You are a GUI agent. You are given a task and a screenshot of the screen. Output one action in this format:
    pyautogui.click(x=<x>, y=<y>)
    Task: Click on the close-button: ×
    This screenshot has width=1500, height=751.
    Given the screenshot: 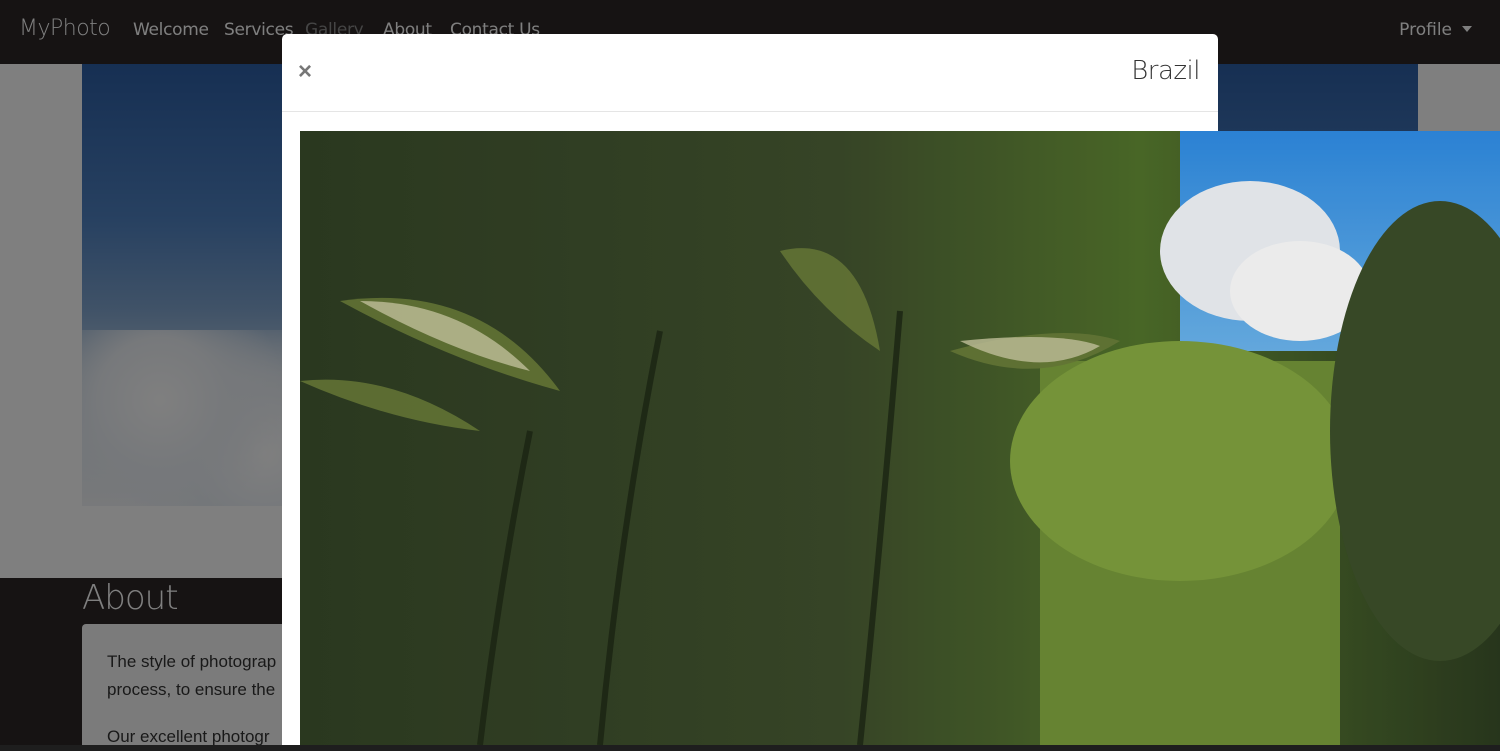 What is the action you would take?
    pyautogui.click(x=305, y=72)
    